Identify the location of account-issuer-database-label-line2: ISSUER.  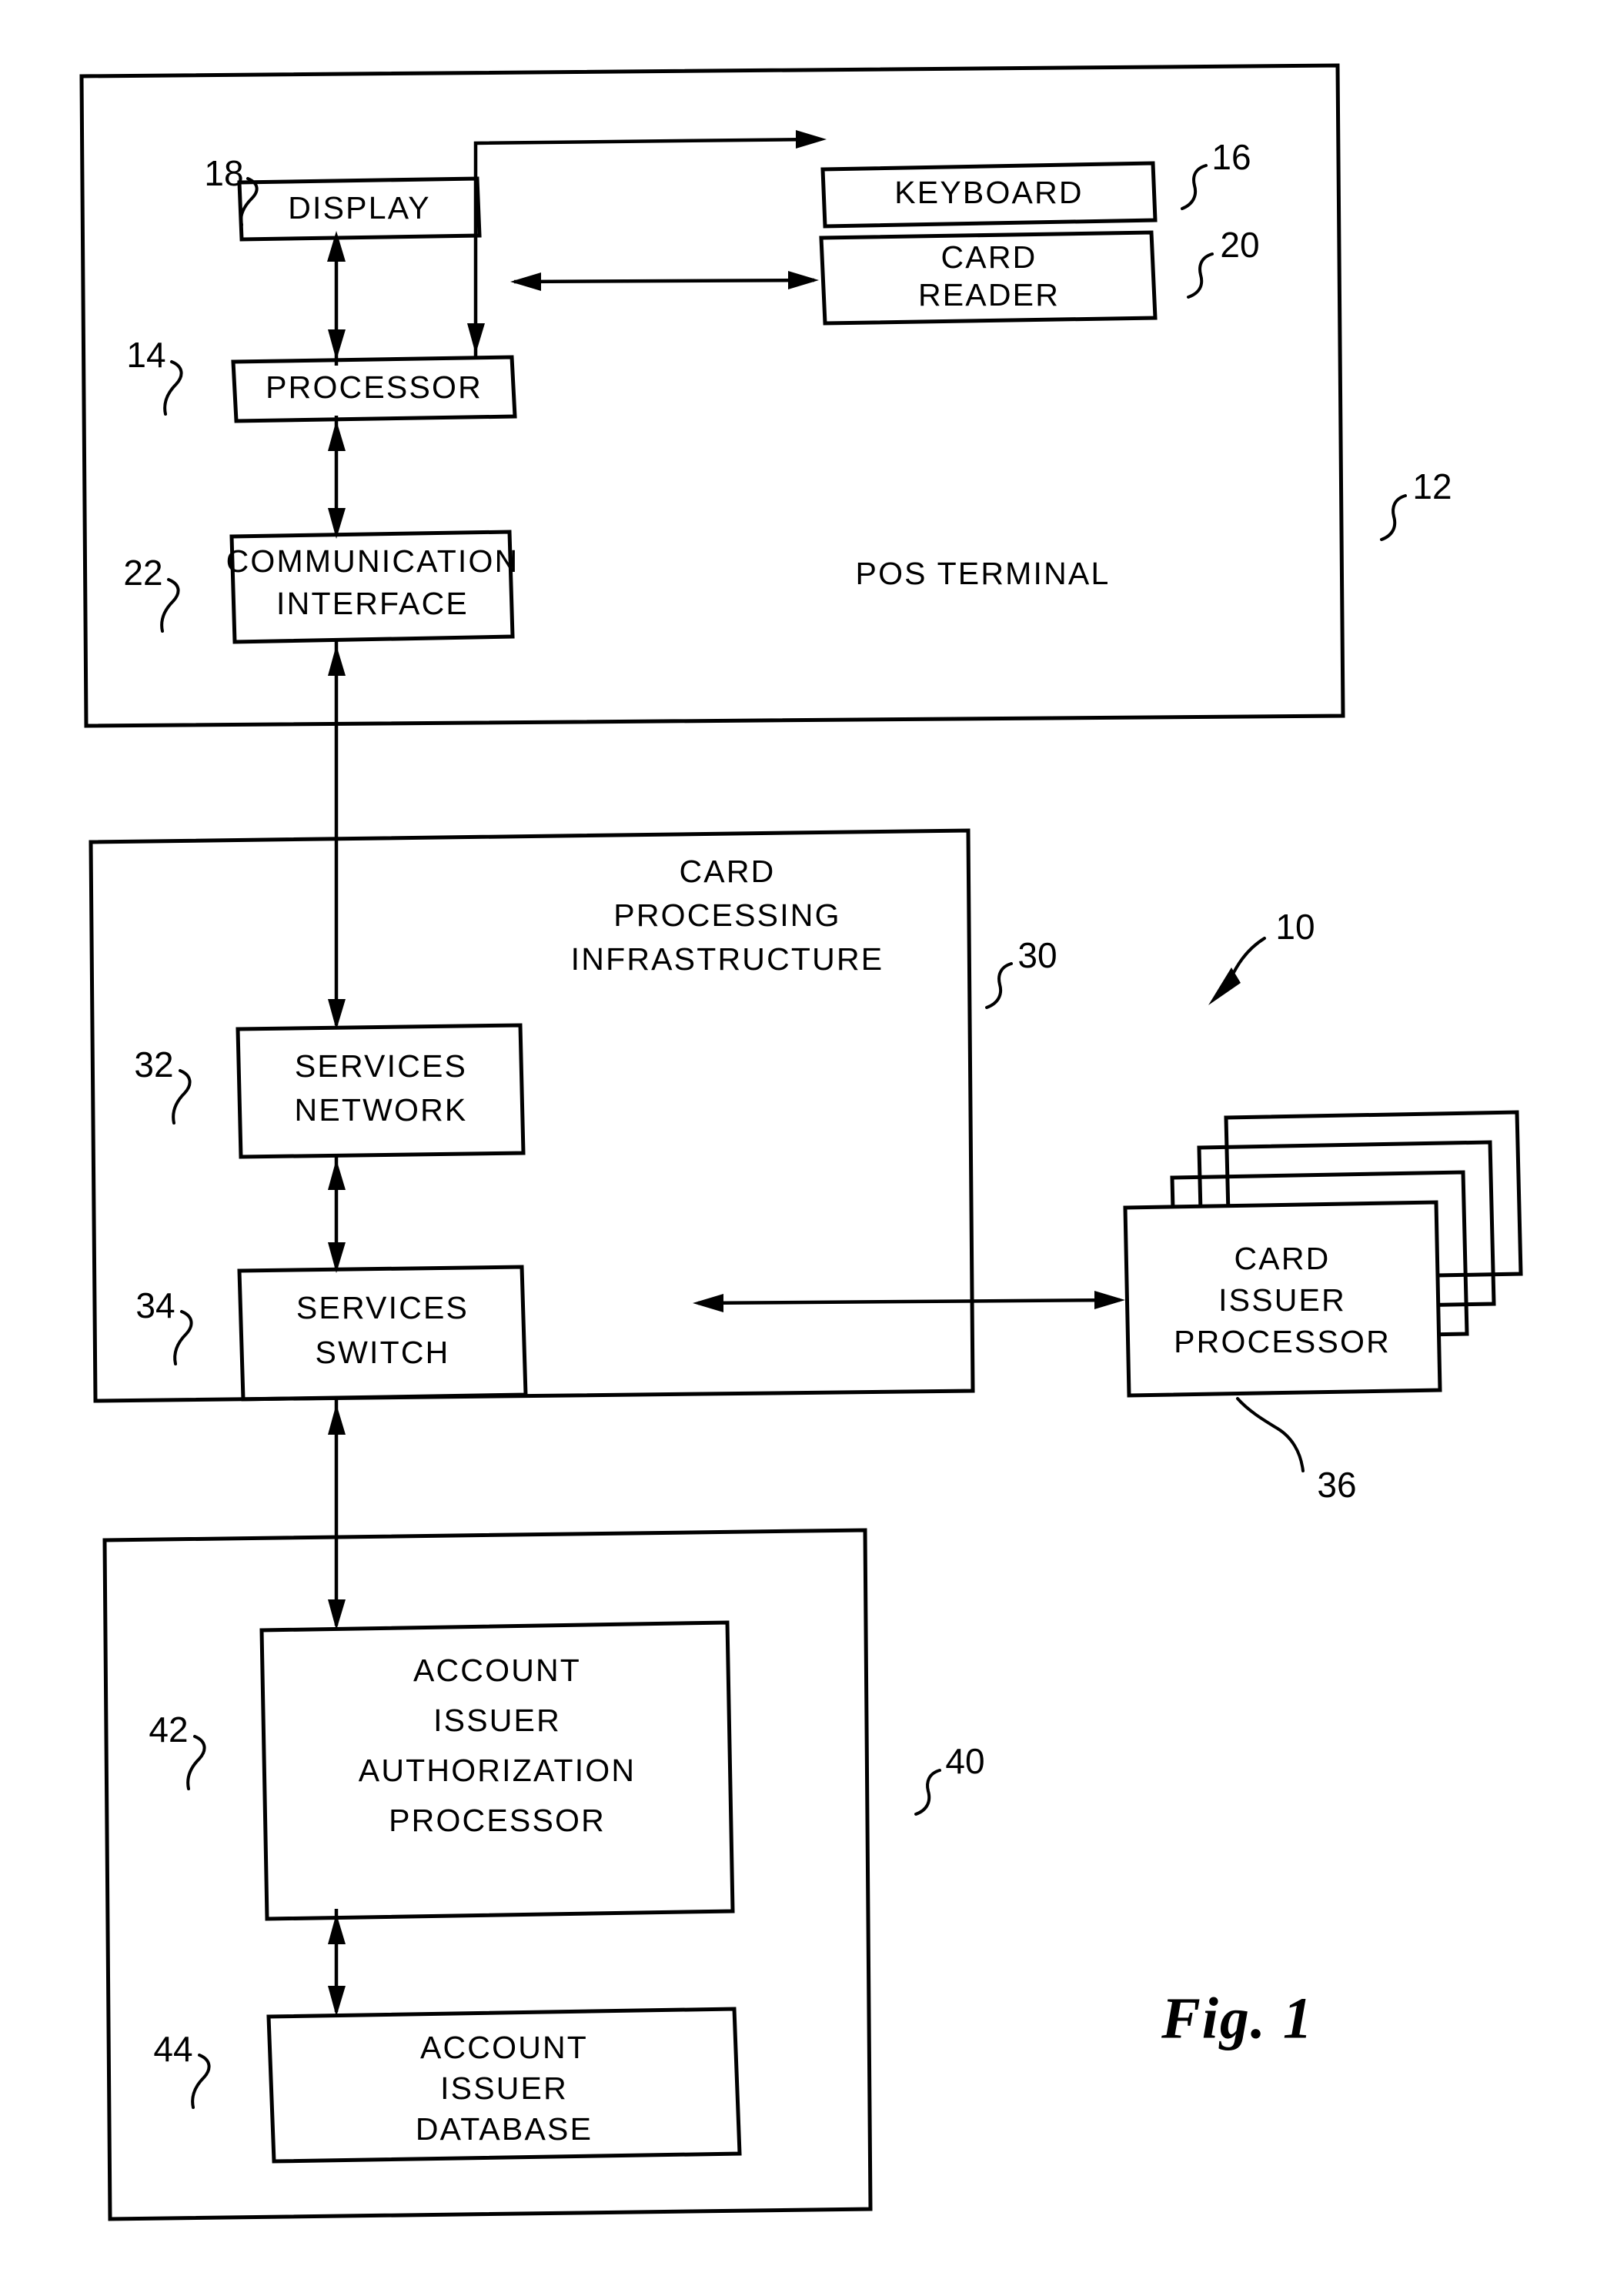
(504, 2088).